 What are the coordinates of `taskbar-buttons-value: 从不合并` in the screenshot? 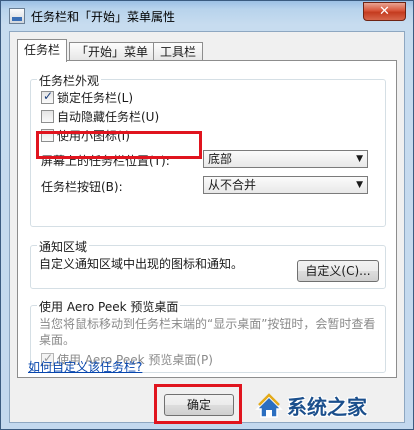 It's located at (232, 185).